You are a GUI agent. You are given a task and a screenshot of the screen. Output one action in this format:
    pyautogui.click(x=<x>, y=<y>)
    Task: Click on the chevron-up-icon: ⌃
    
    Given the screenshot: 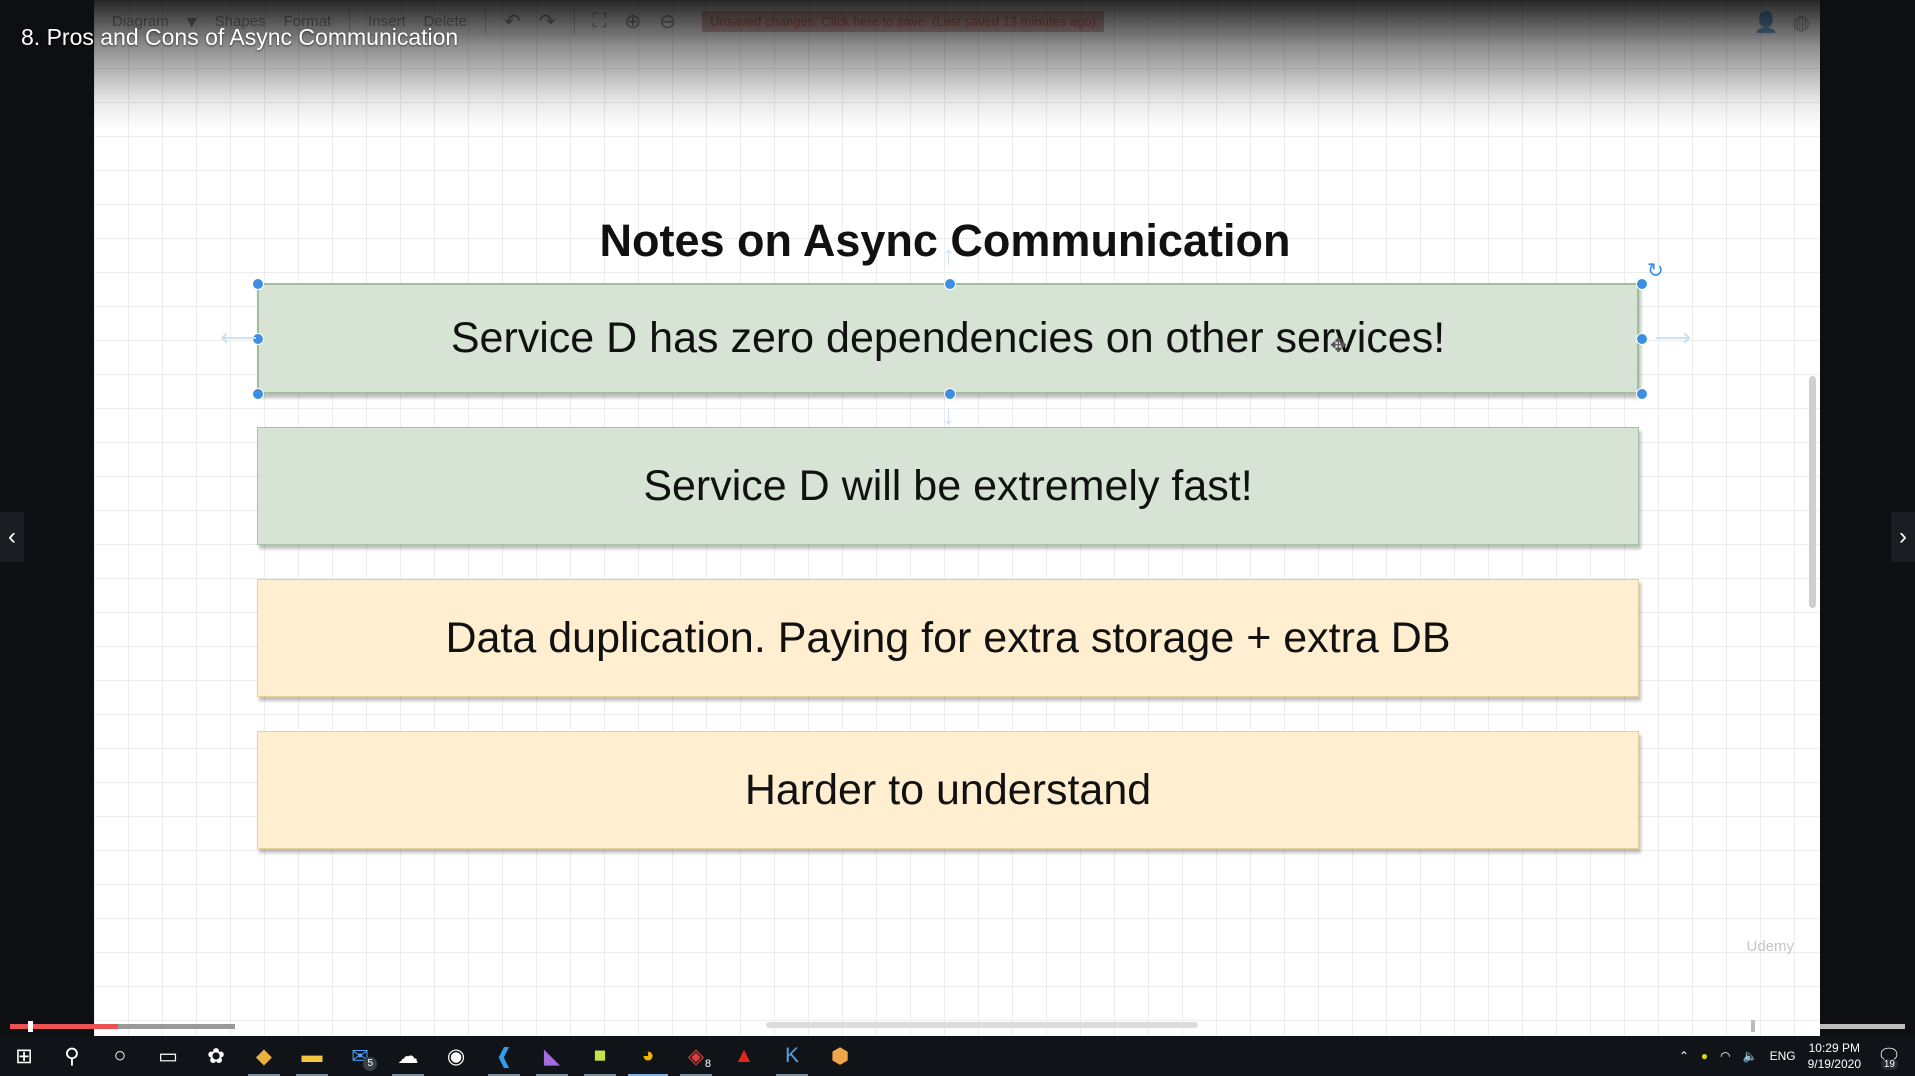 What is the action you would take?
    pyautogui.click(x=1684, y=1056)
    